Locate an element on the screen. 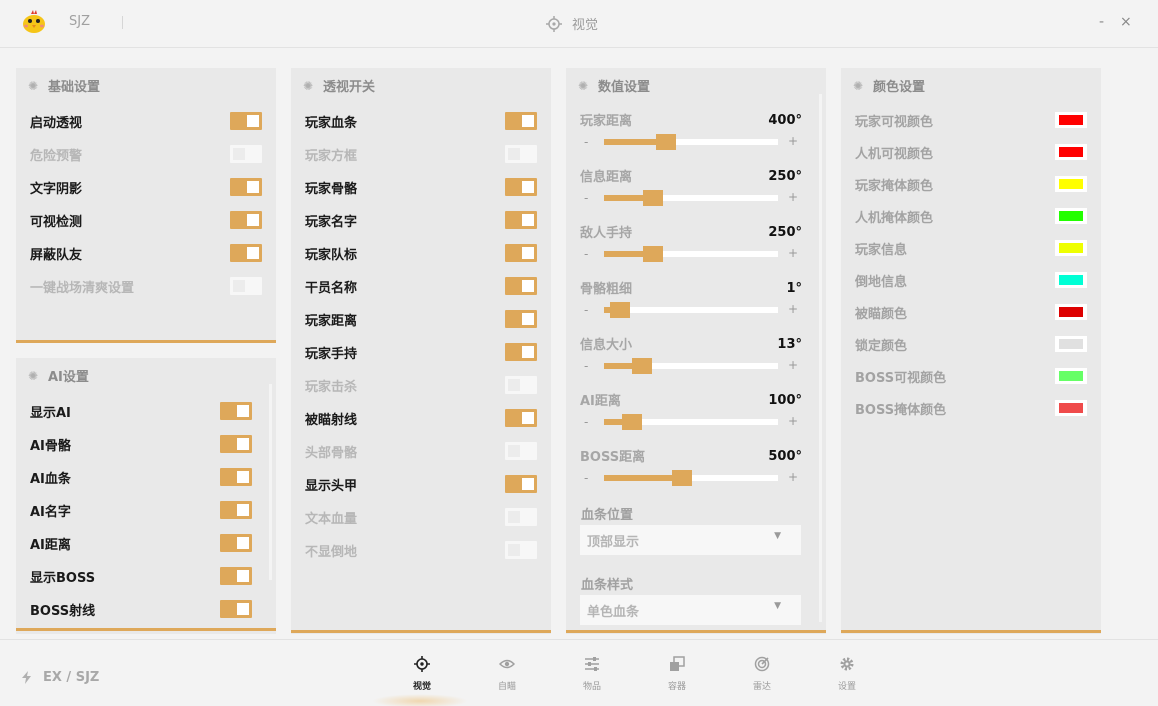  chick-logo-icon is located at coordinates (34, 21).